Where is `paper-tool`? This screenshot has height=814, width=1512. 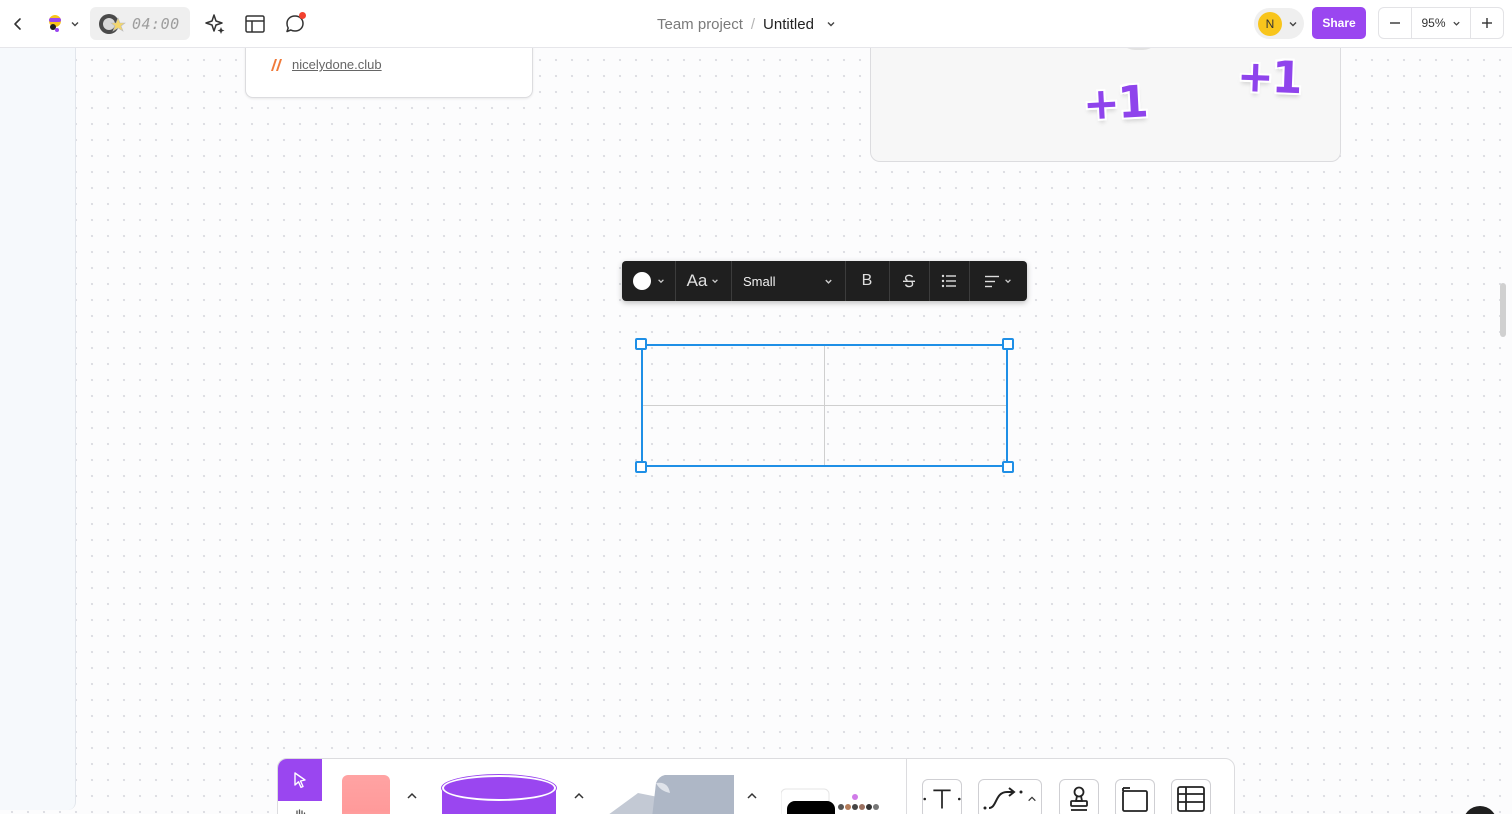
paper-tool is located at coordinates (668, 794).